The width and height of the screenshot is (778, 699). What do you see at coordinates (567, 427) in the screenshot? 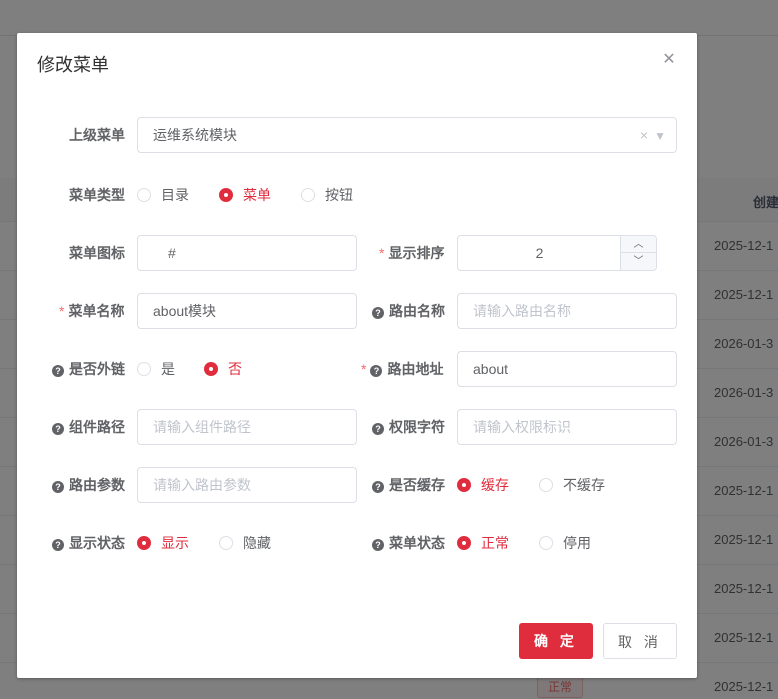
I see `permission-input: 请输入权限标识` at bounding box center [567, 427].